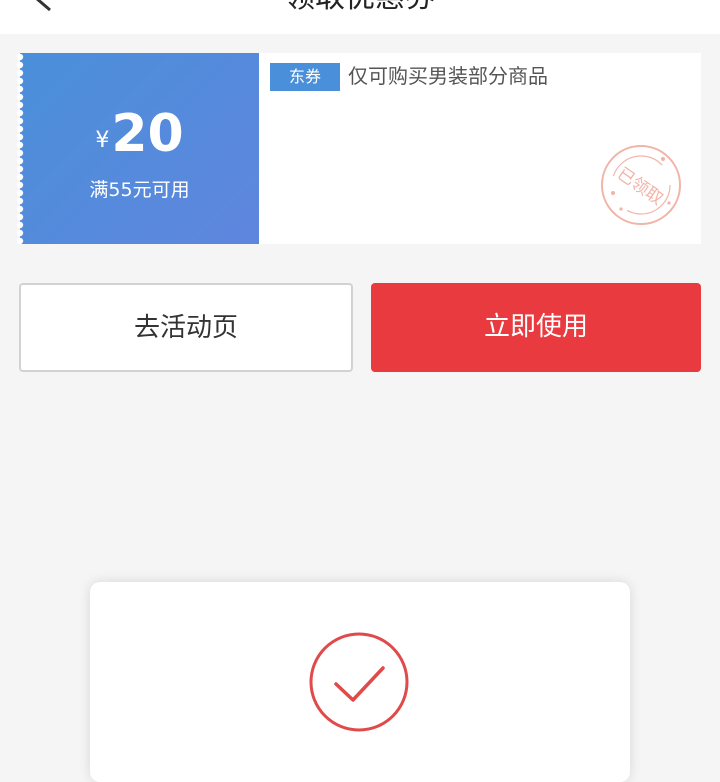  What do you see at coordinates (147, 134) in the screenshot?
I see `coupon-amount-value: 20` at bounding box center [147, 134].